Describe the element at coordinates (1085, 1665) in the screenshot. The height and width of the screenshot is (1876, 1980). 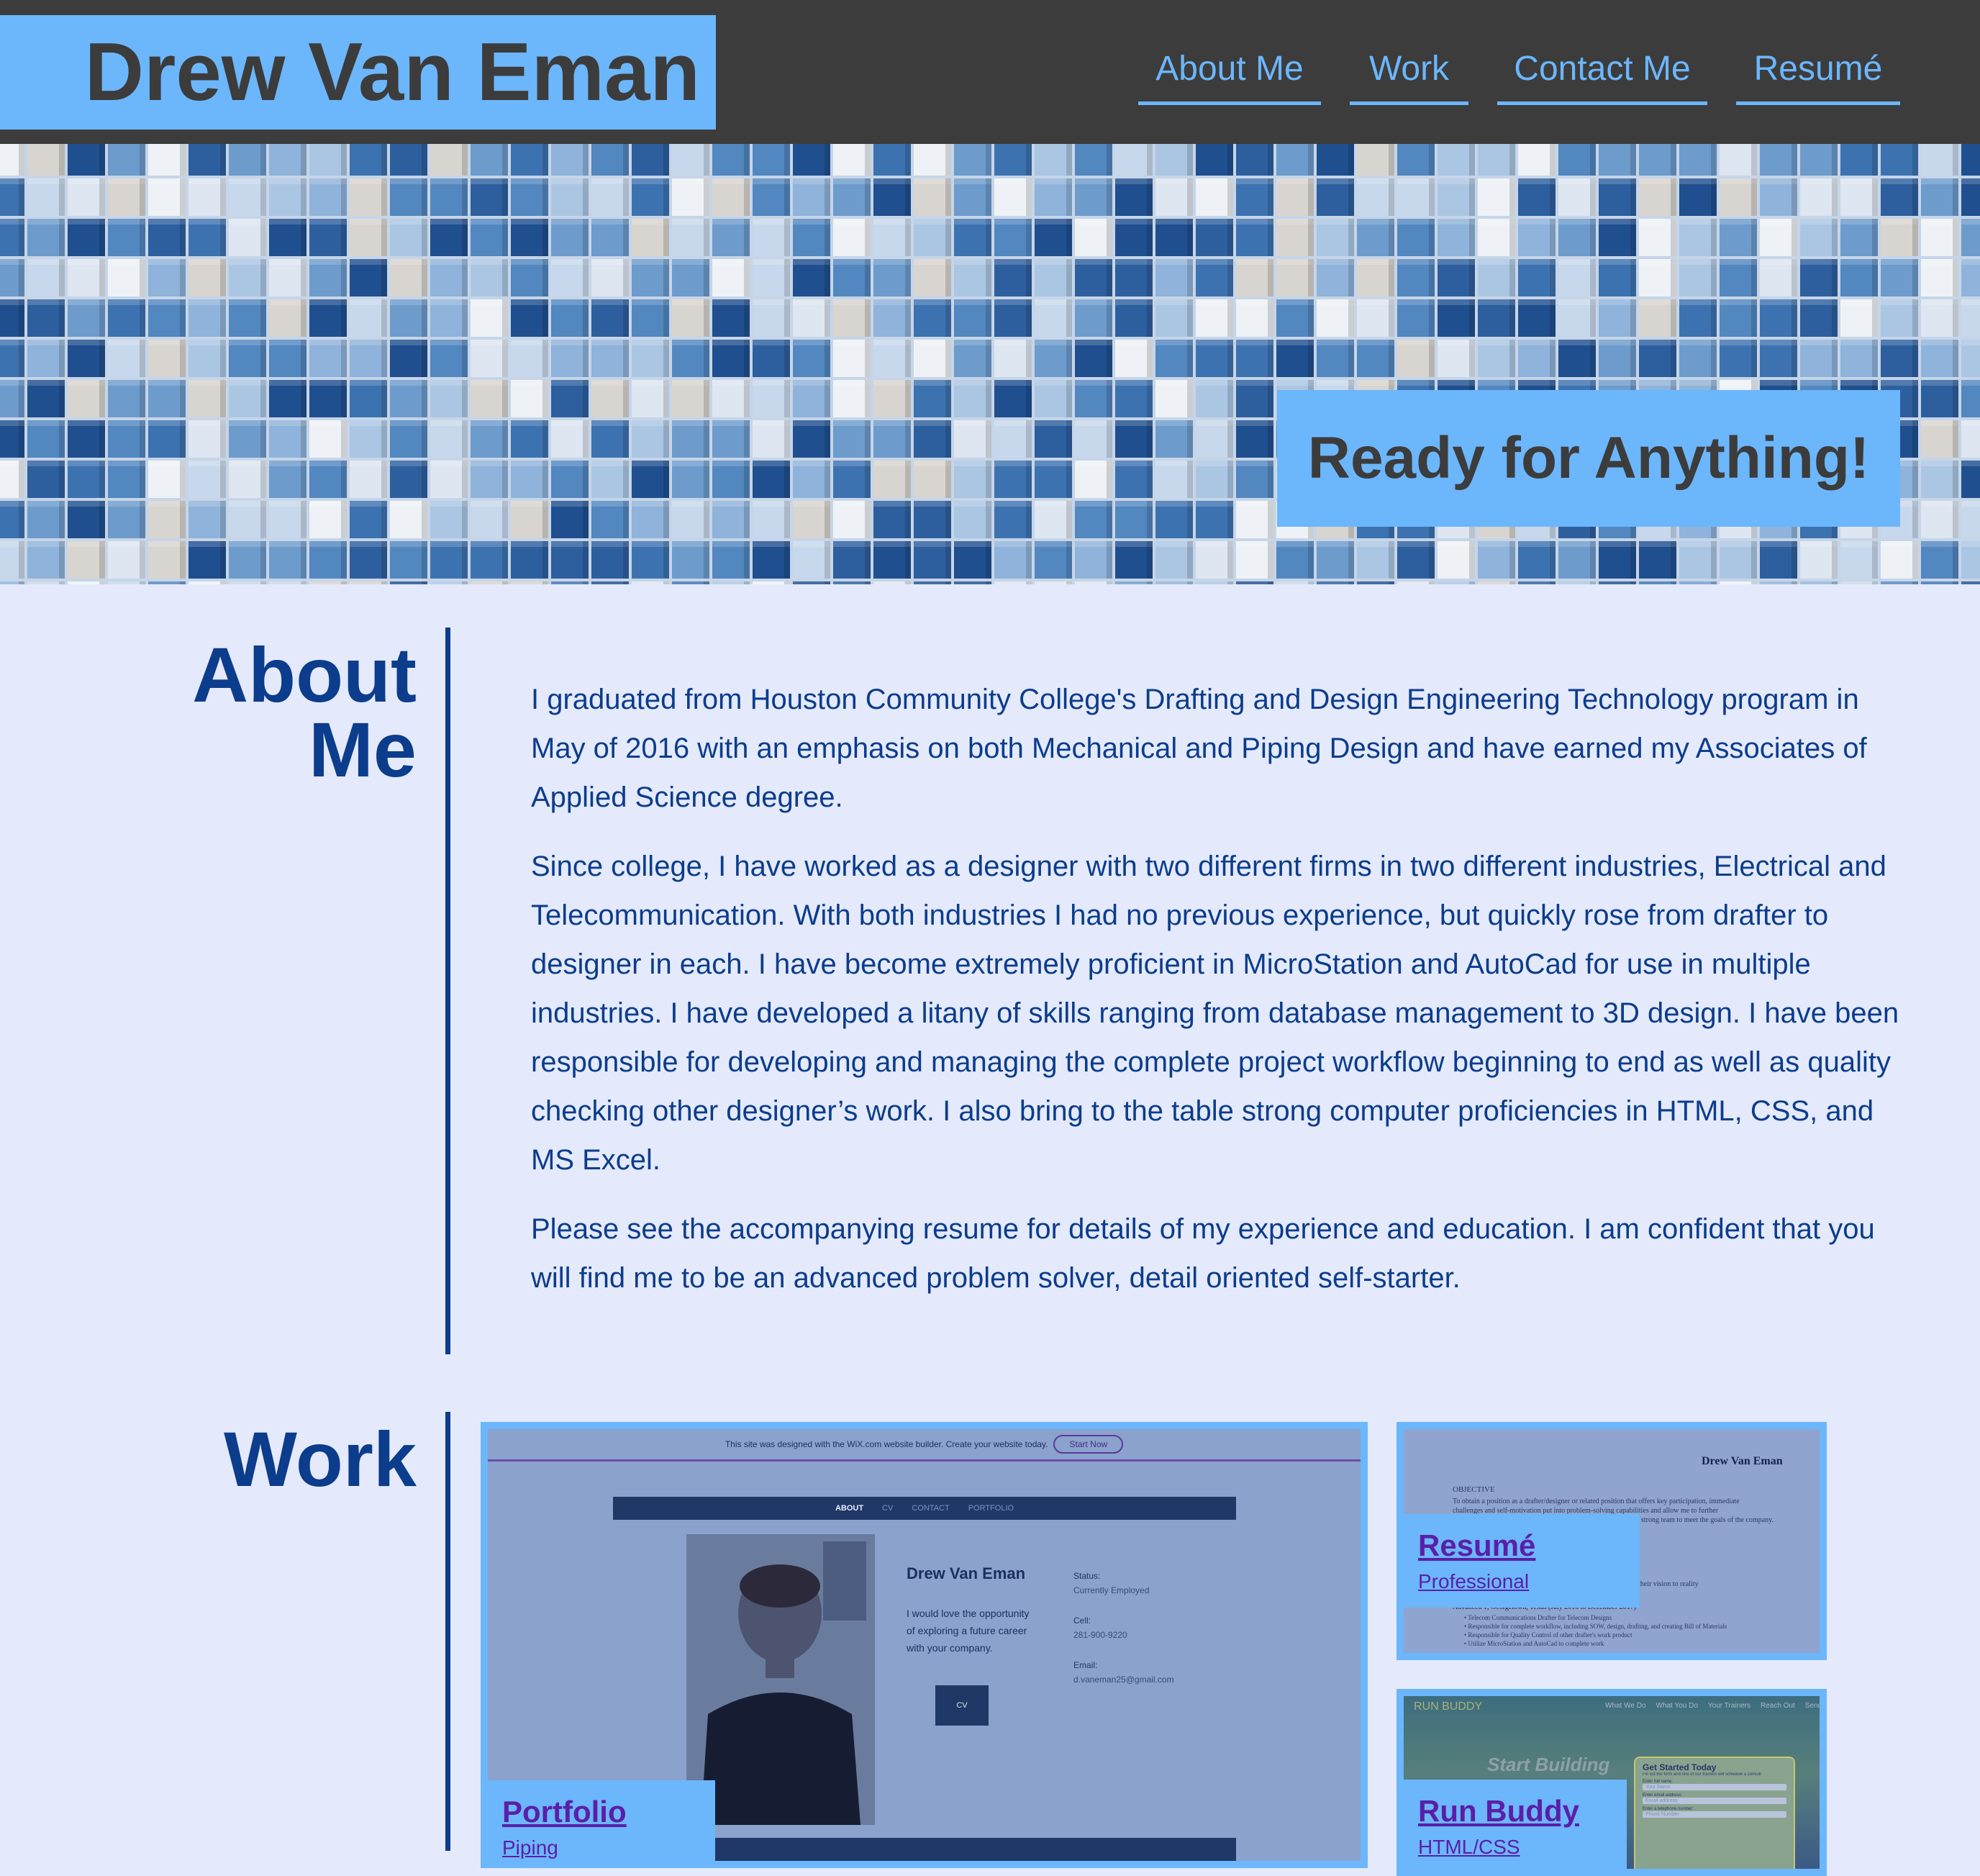
I see `email-label: Email:` at that location.